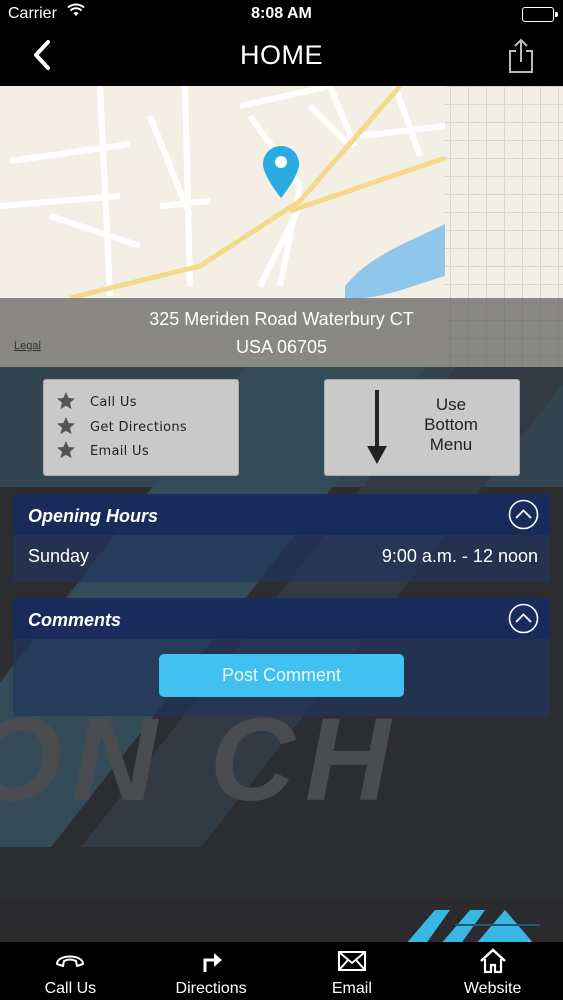 This screenshot has height=1000, width=563. I want to click on opening-hours-header: Opening Hours, so click(281, 514).